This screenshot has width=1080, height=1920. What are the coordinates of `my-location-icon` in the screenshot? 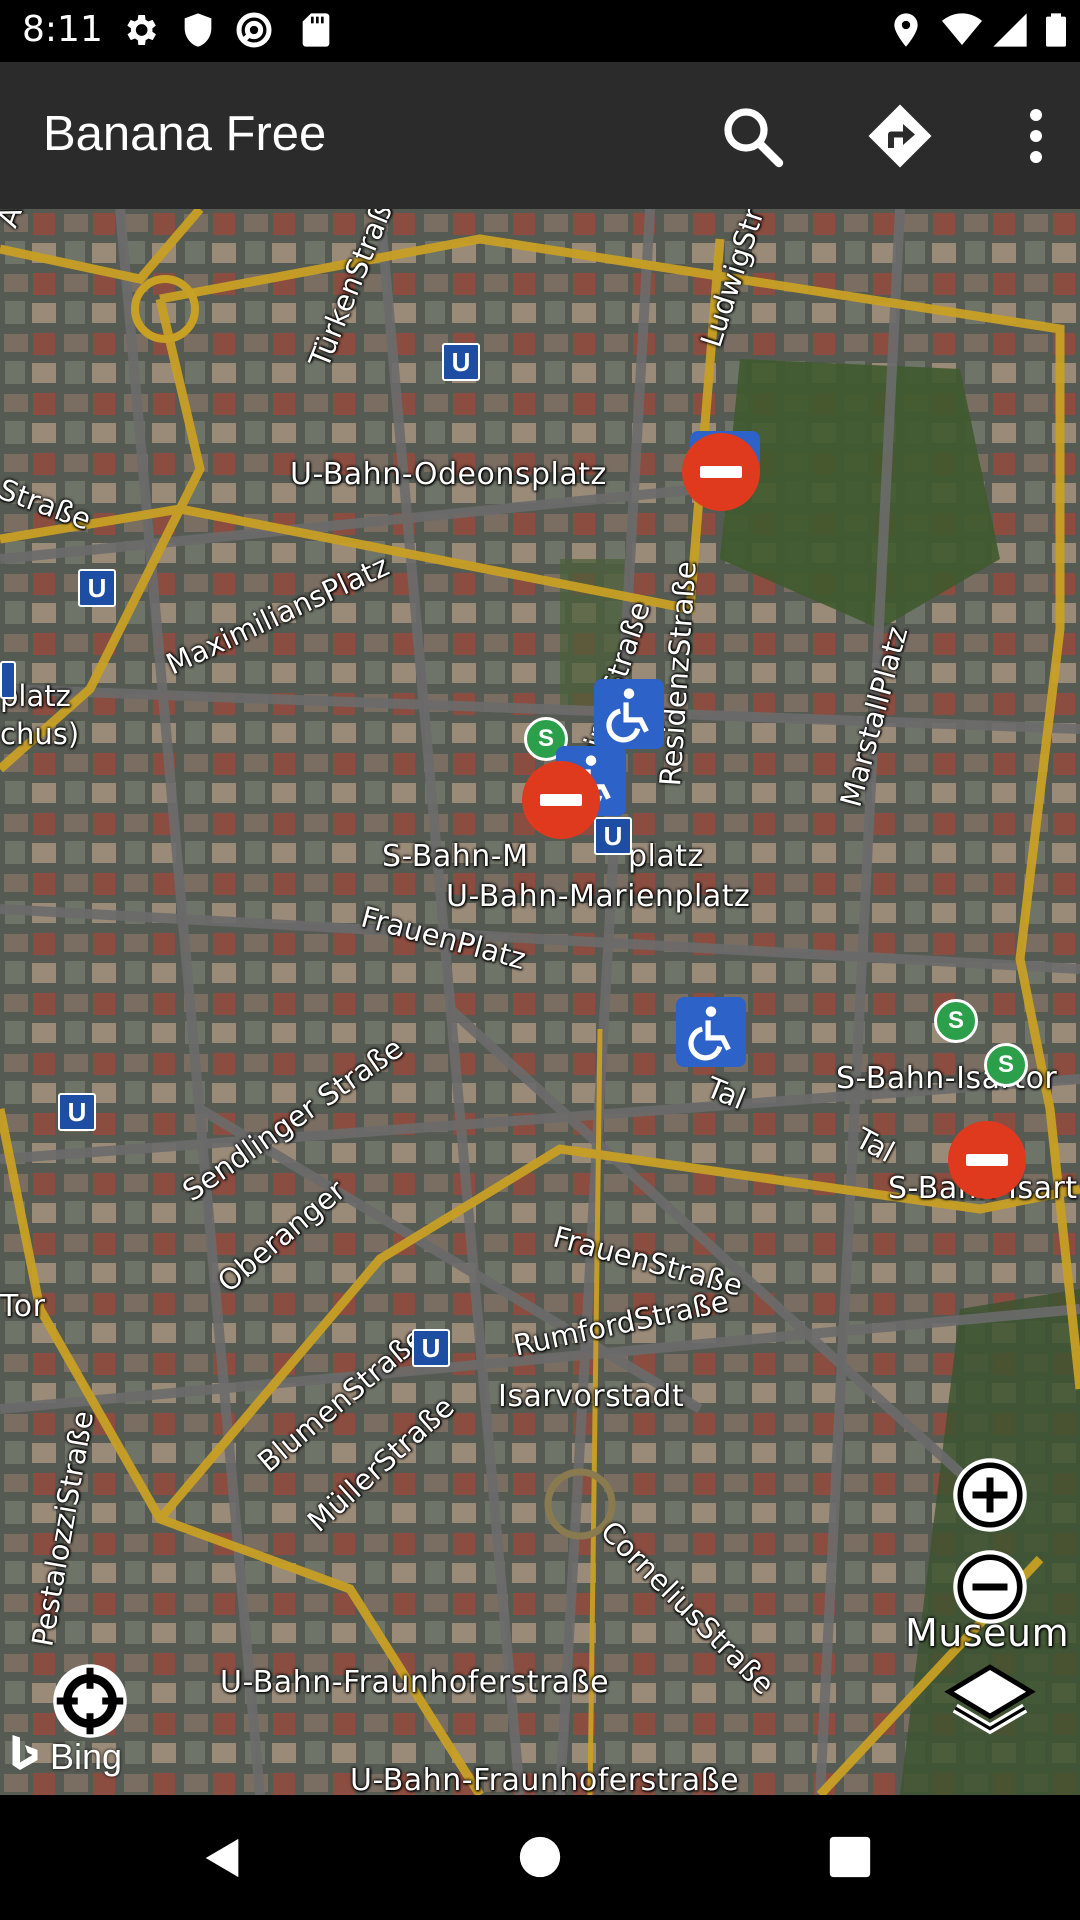 It's located at (90, 1701).